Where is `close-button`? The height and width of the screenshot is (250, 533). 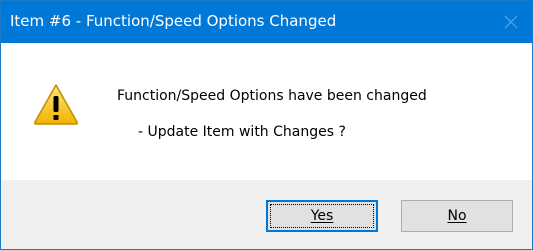
close-button is located at coordinates (511, 22).